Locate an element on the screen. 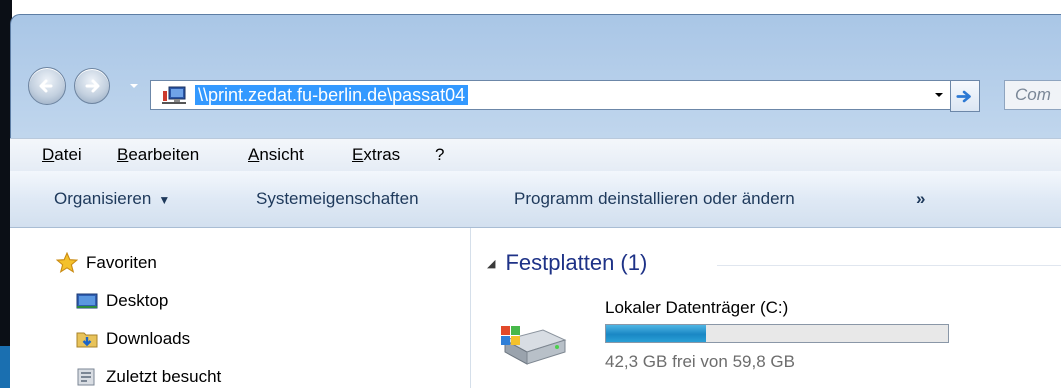 This screenshot has height=390, width=1061. arrow-right-icon is located at coordinates (92, 86).